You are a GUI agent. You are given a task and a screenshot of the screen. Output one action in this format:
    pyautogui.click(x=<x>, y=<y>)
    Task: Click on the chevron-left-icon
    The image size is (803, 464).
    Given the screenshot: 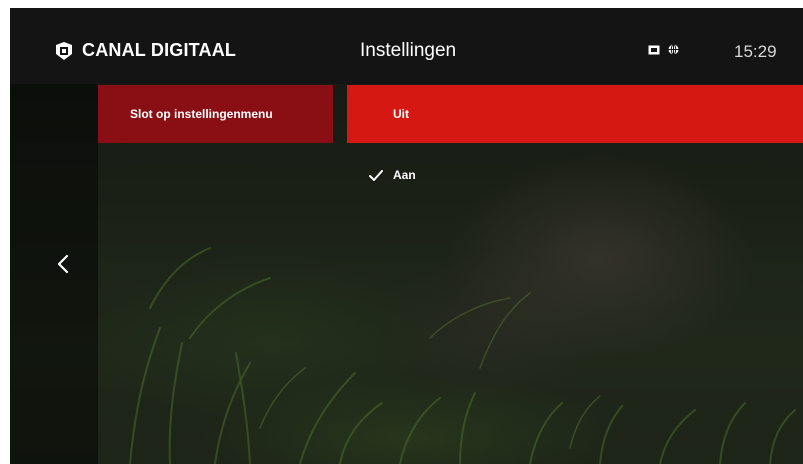 What is the action you would take?
    pyautogui.click(x=63, y=264)
    